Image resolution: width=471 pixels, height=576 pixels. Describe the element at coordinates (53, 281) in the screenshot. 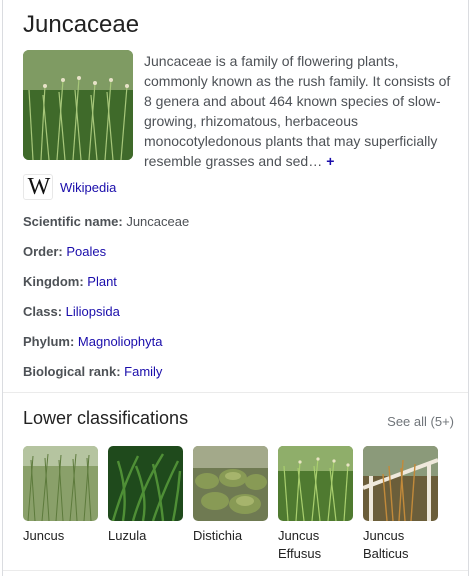

I see `fact-key: Kingdom:` at that location.